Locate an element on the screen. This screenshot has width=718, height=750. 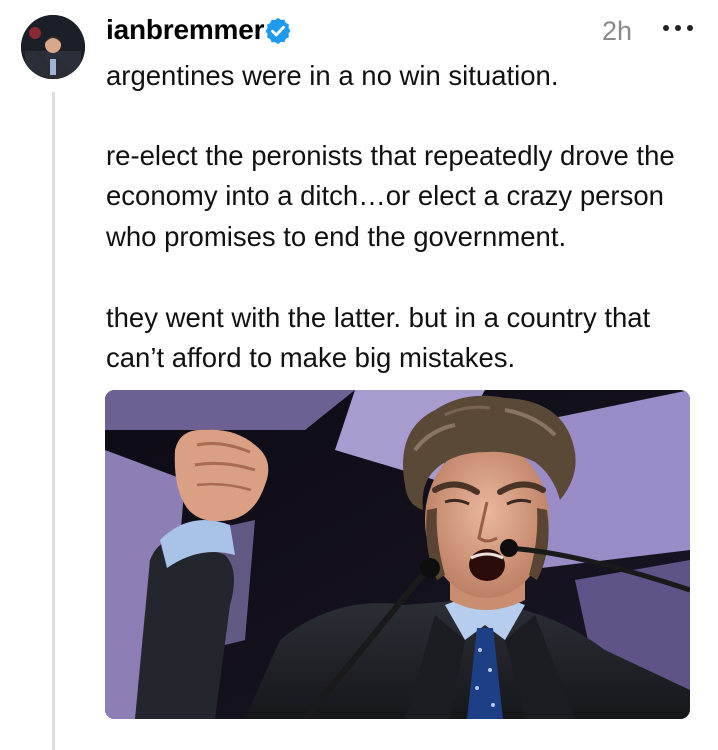
more-options-icon is located at coordinates (679, 30).